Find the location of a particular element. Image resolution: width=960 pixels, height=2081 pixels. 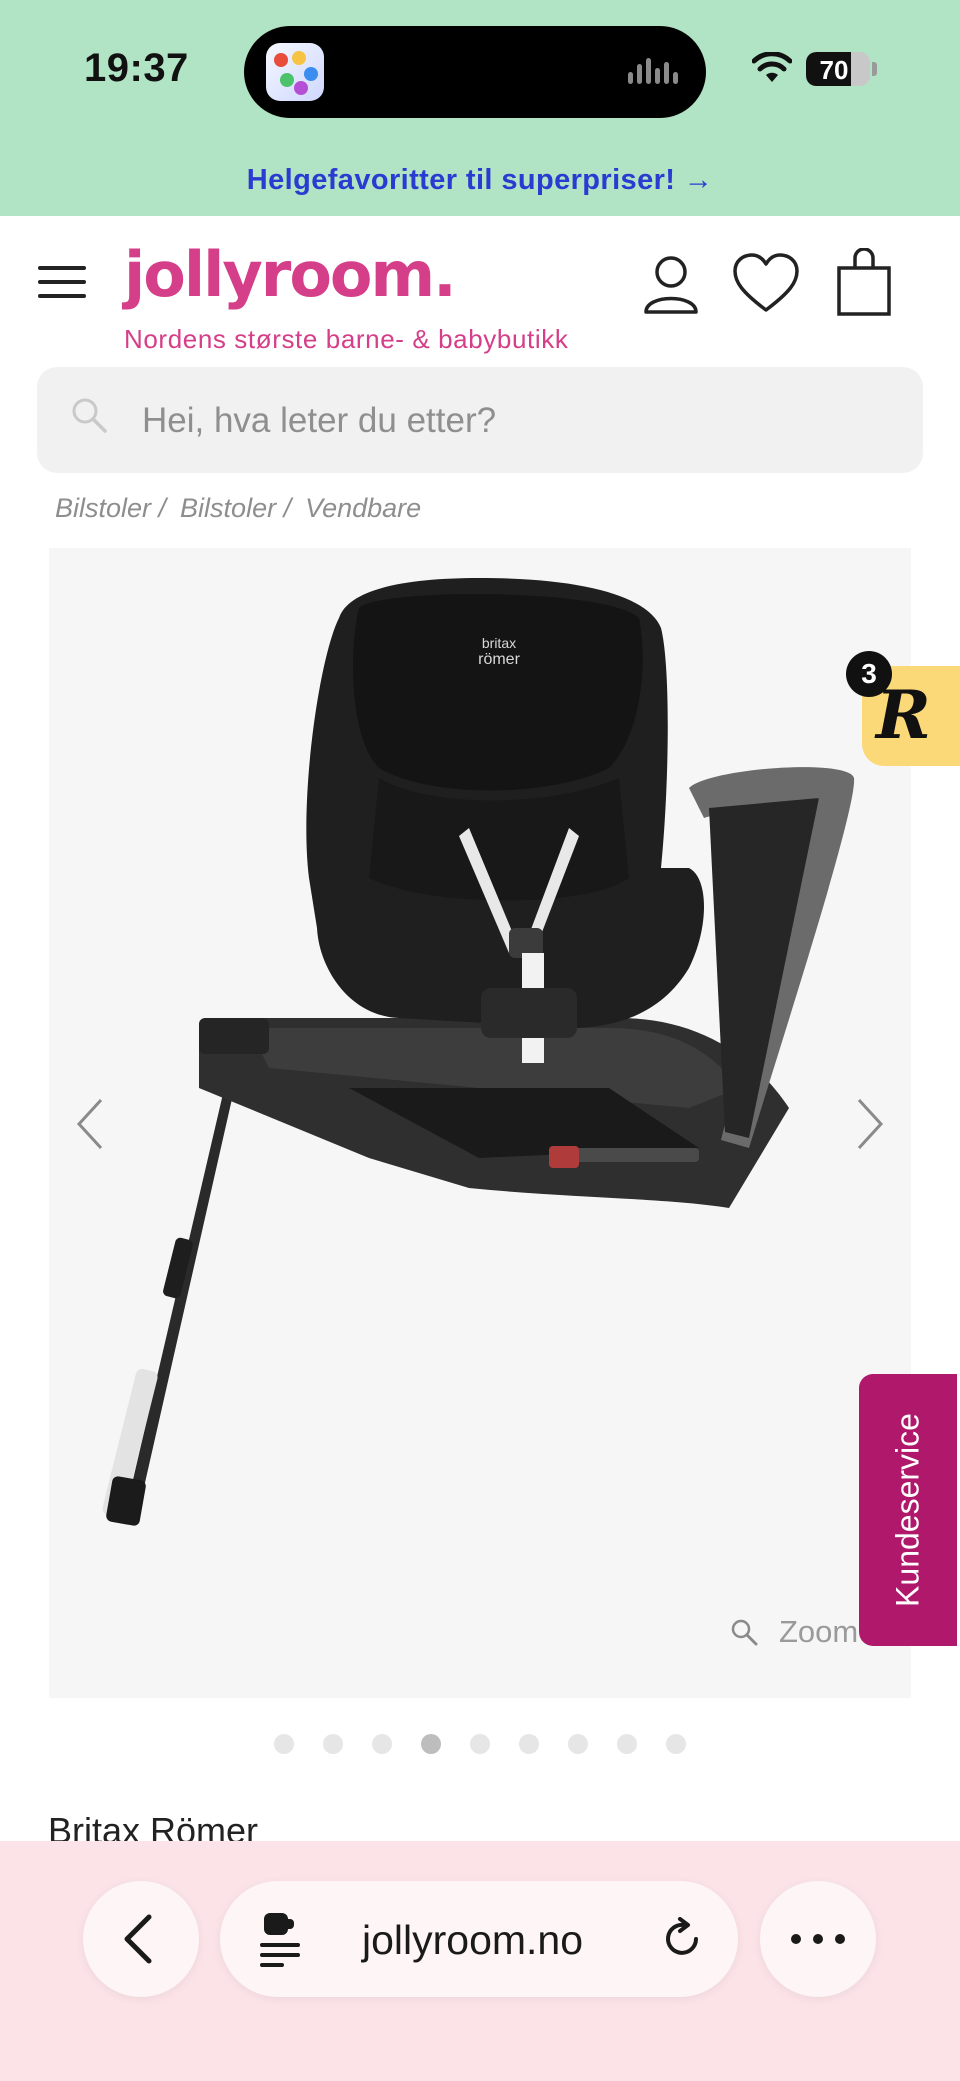

seat-logo-britax: britax is located at coordinates (499, 643).